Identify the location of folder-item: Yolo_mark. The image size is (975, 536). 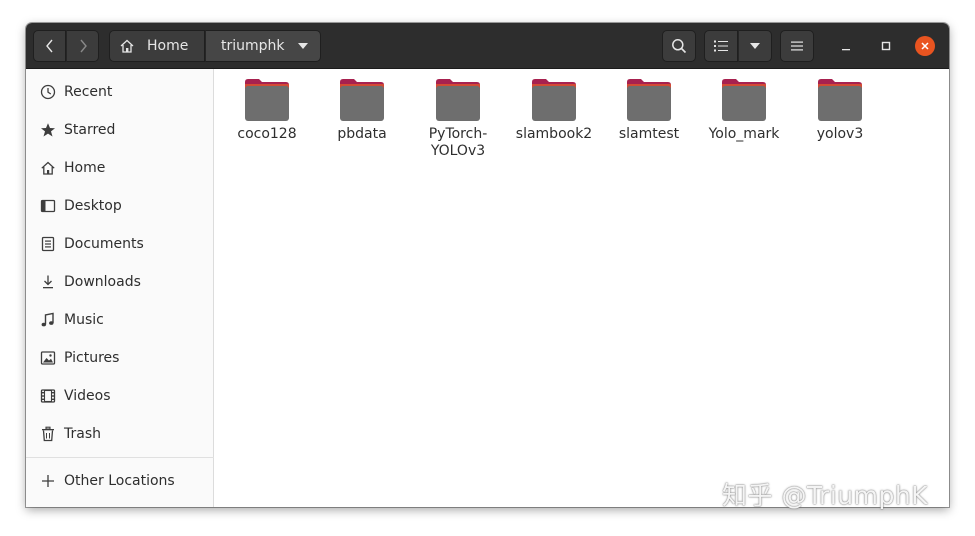
(744, 110).